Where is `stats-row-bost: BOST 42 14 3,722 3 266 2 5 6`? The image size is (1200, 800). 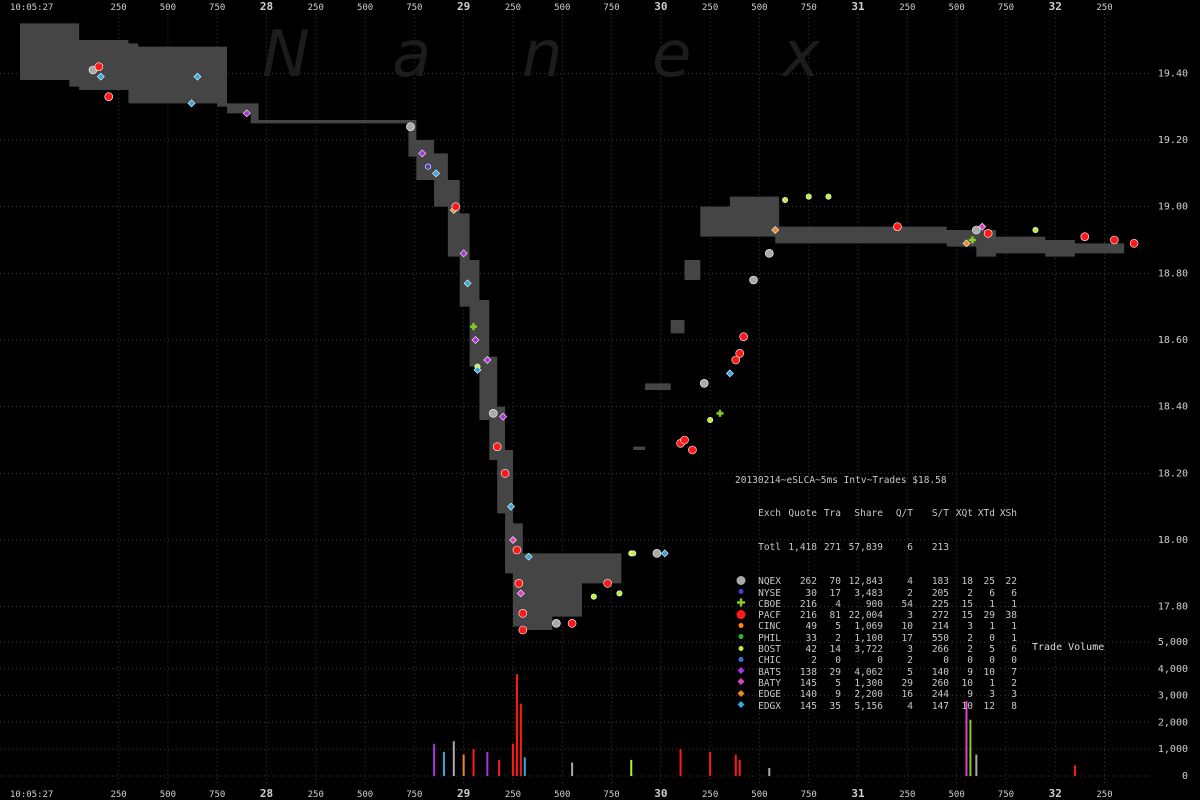 stats-row-bost: BOST 42 14 3,722 3 266 2 5 6 is located at coordinates (876, 649).